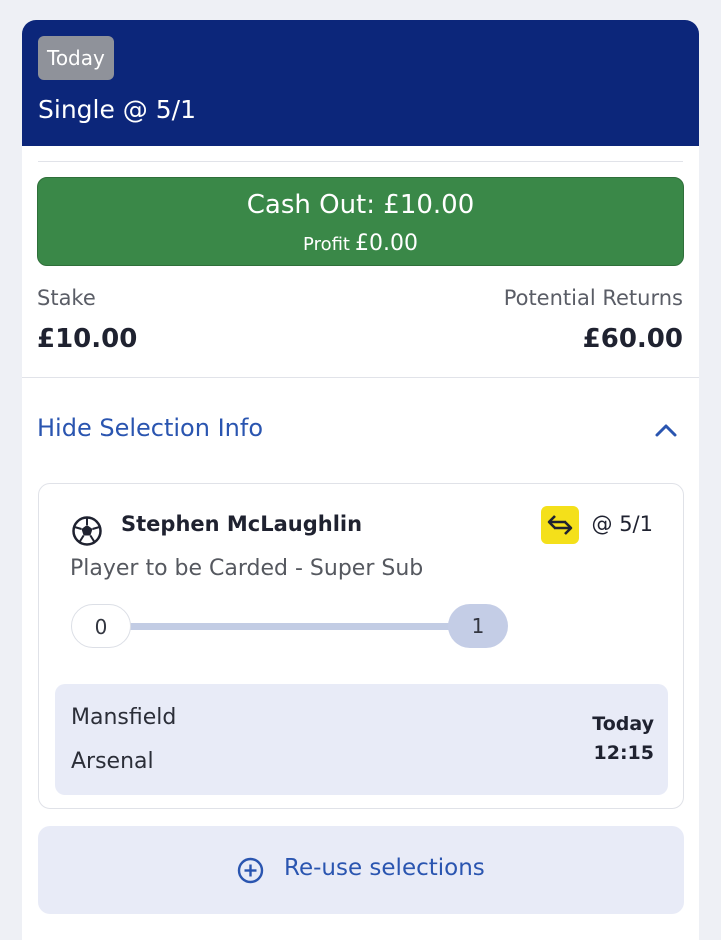  Describe the element at coordinates (76, 58) in the screenshot. I see `today-badge: Today` at that location.